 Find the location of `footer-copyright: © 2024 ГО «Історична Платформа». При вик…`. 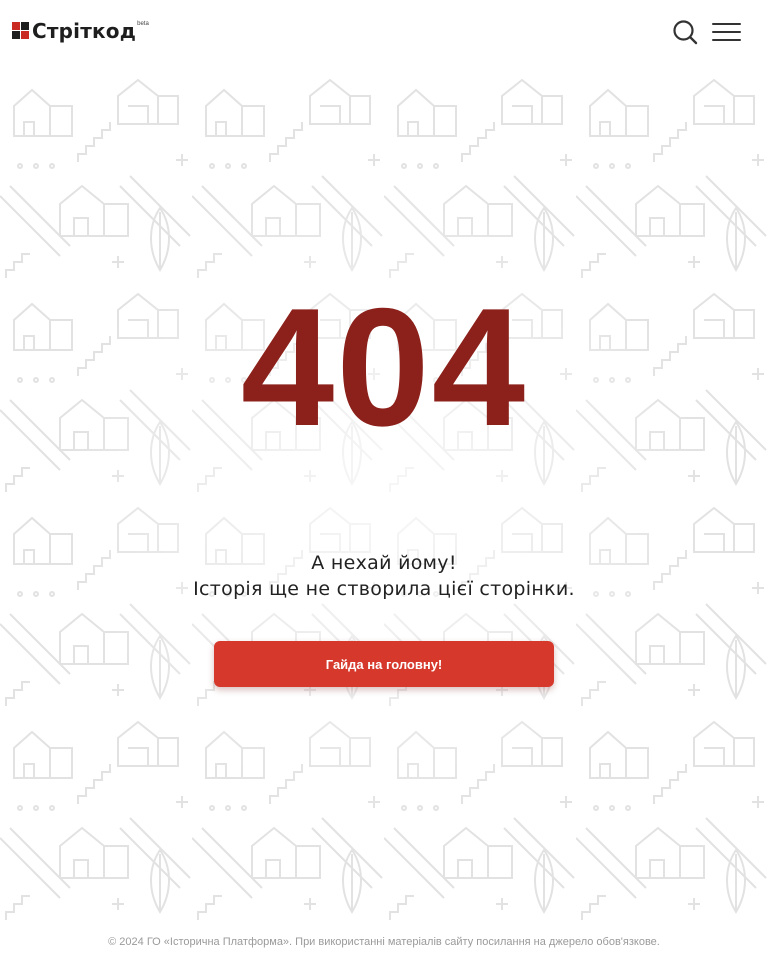

footer-copyright: © 2024 ГО «Історична Платформа». При вик… is located at coordinates (384, 942).